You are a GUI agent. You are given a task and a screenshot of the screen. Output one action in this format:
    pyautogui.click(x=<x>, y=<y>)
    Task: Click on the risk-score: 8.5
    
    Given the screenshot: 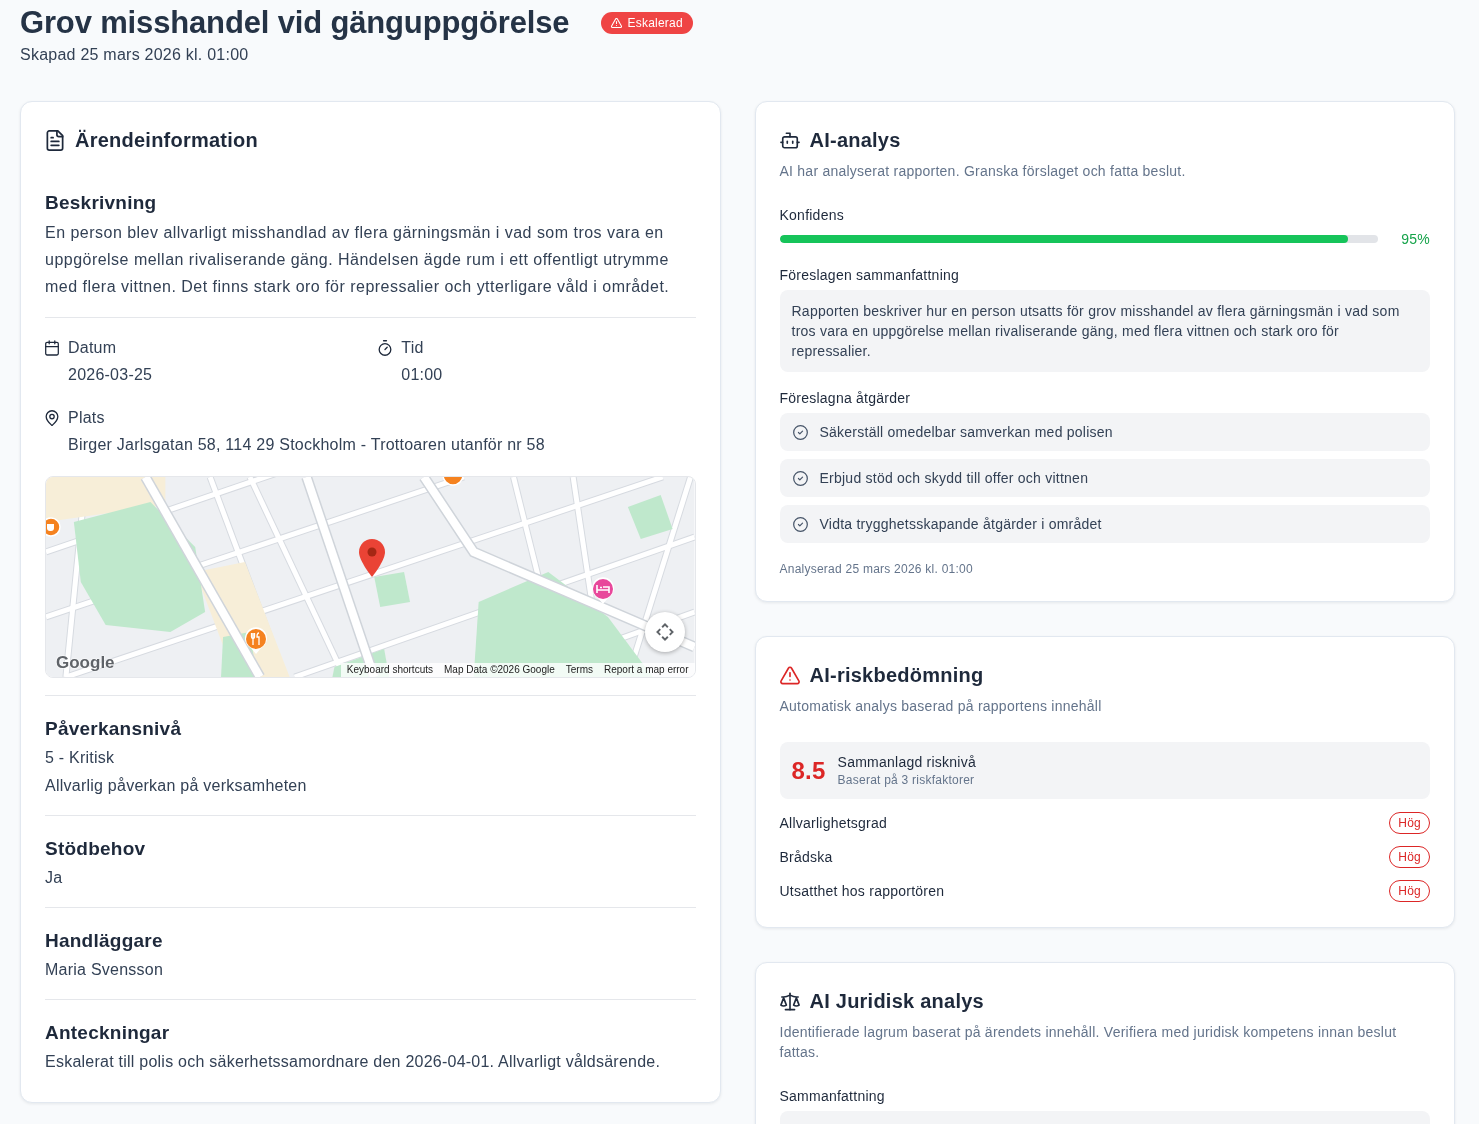 What is the action you would take?
    pyautogui.click(x=808, y=770)
    